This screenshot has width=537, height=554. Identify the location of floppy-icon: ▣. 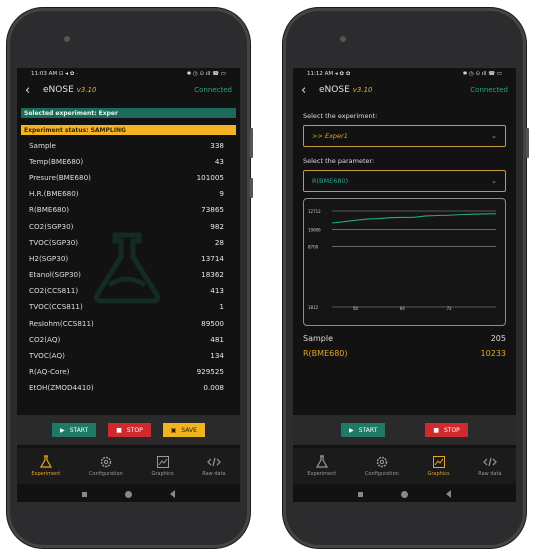
(173, 430).